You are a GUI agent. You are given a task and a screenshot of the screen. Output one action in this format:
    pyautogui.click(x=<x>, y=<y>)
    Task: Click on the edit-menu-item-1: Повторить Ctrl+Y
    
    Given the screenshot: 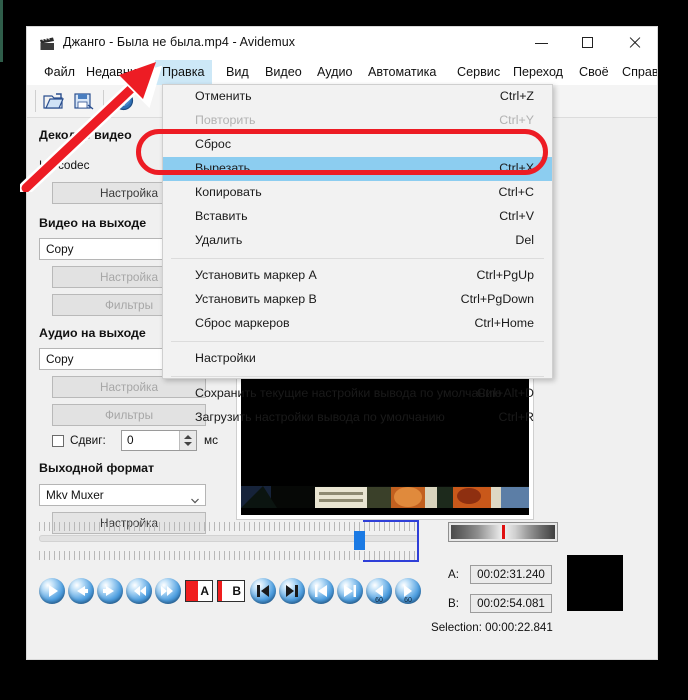 What is the action you would take?
    pyautogui.click(x=357, y=121)
    